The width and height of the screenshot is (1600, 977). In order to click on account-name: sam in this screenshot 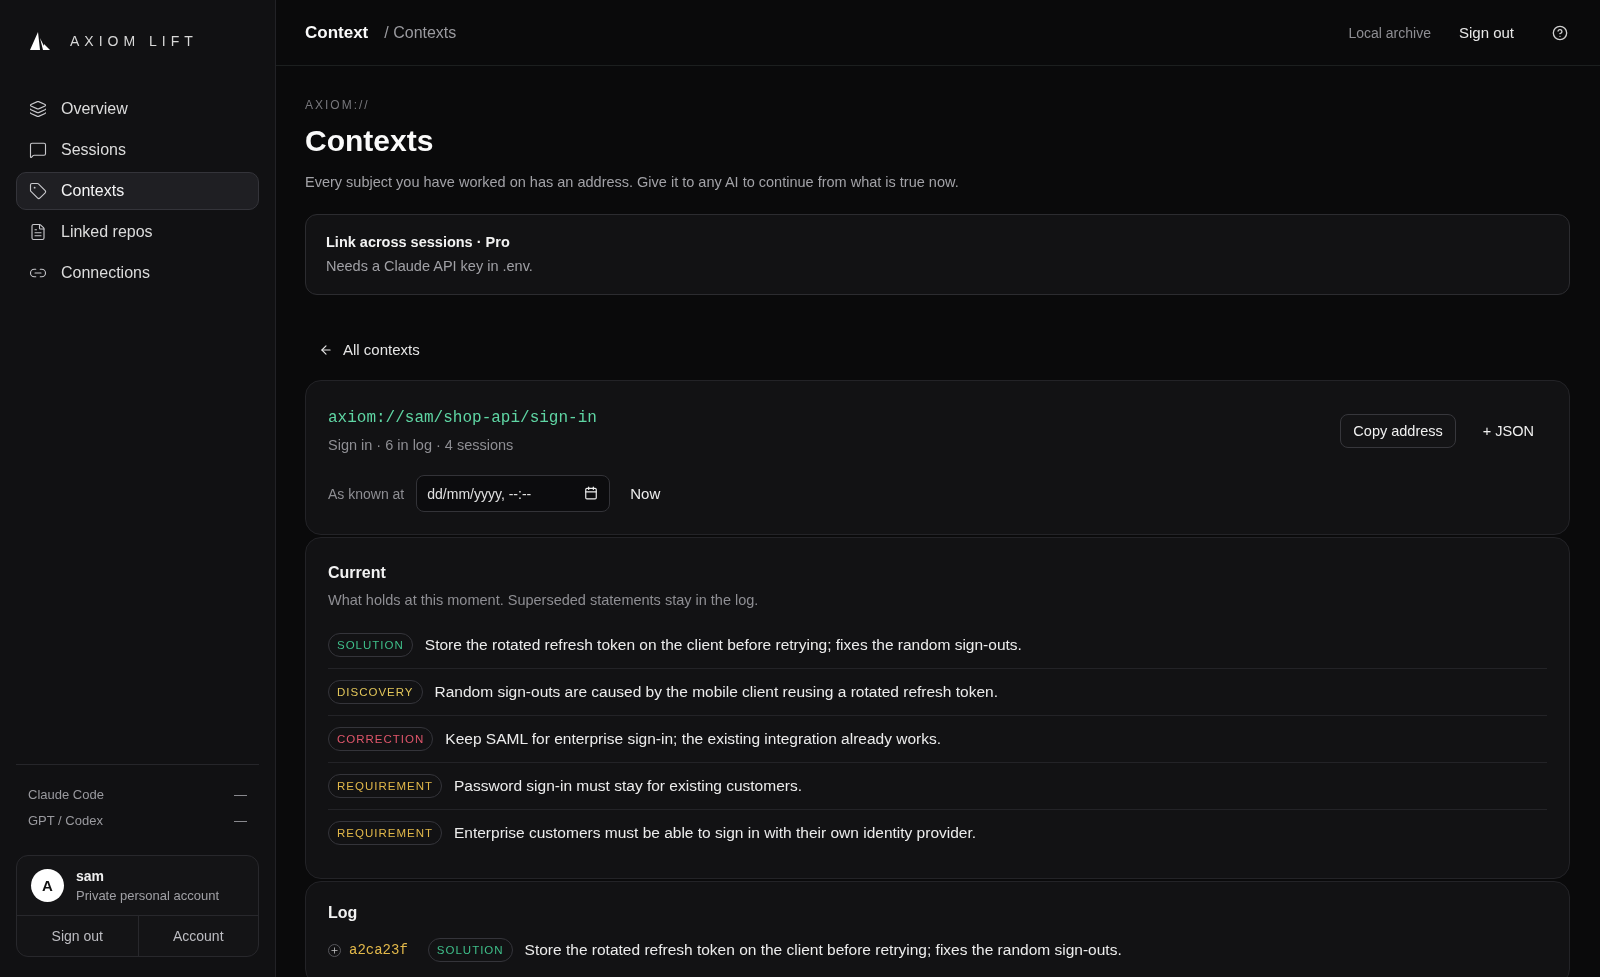, I will do `click(91, 876)`.